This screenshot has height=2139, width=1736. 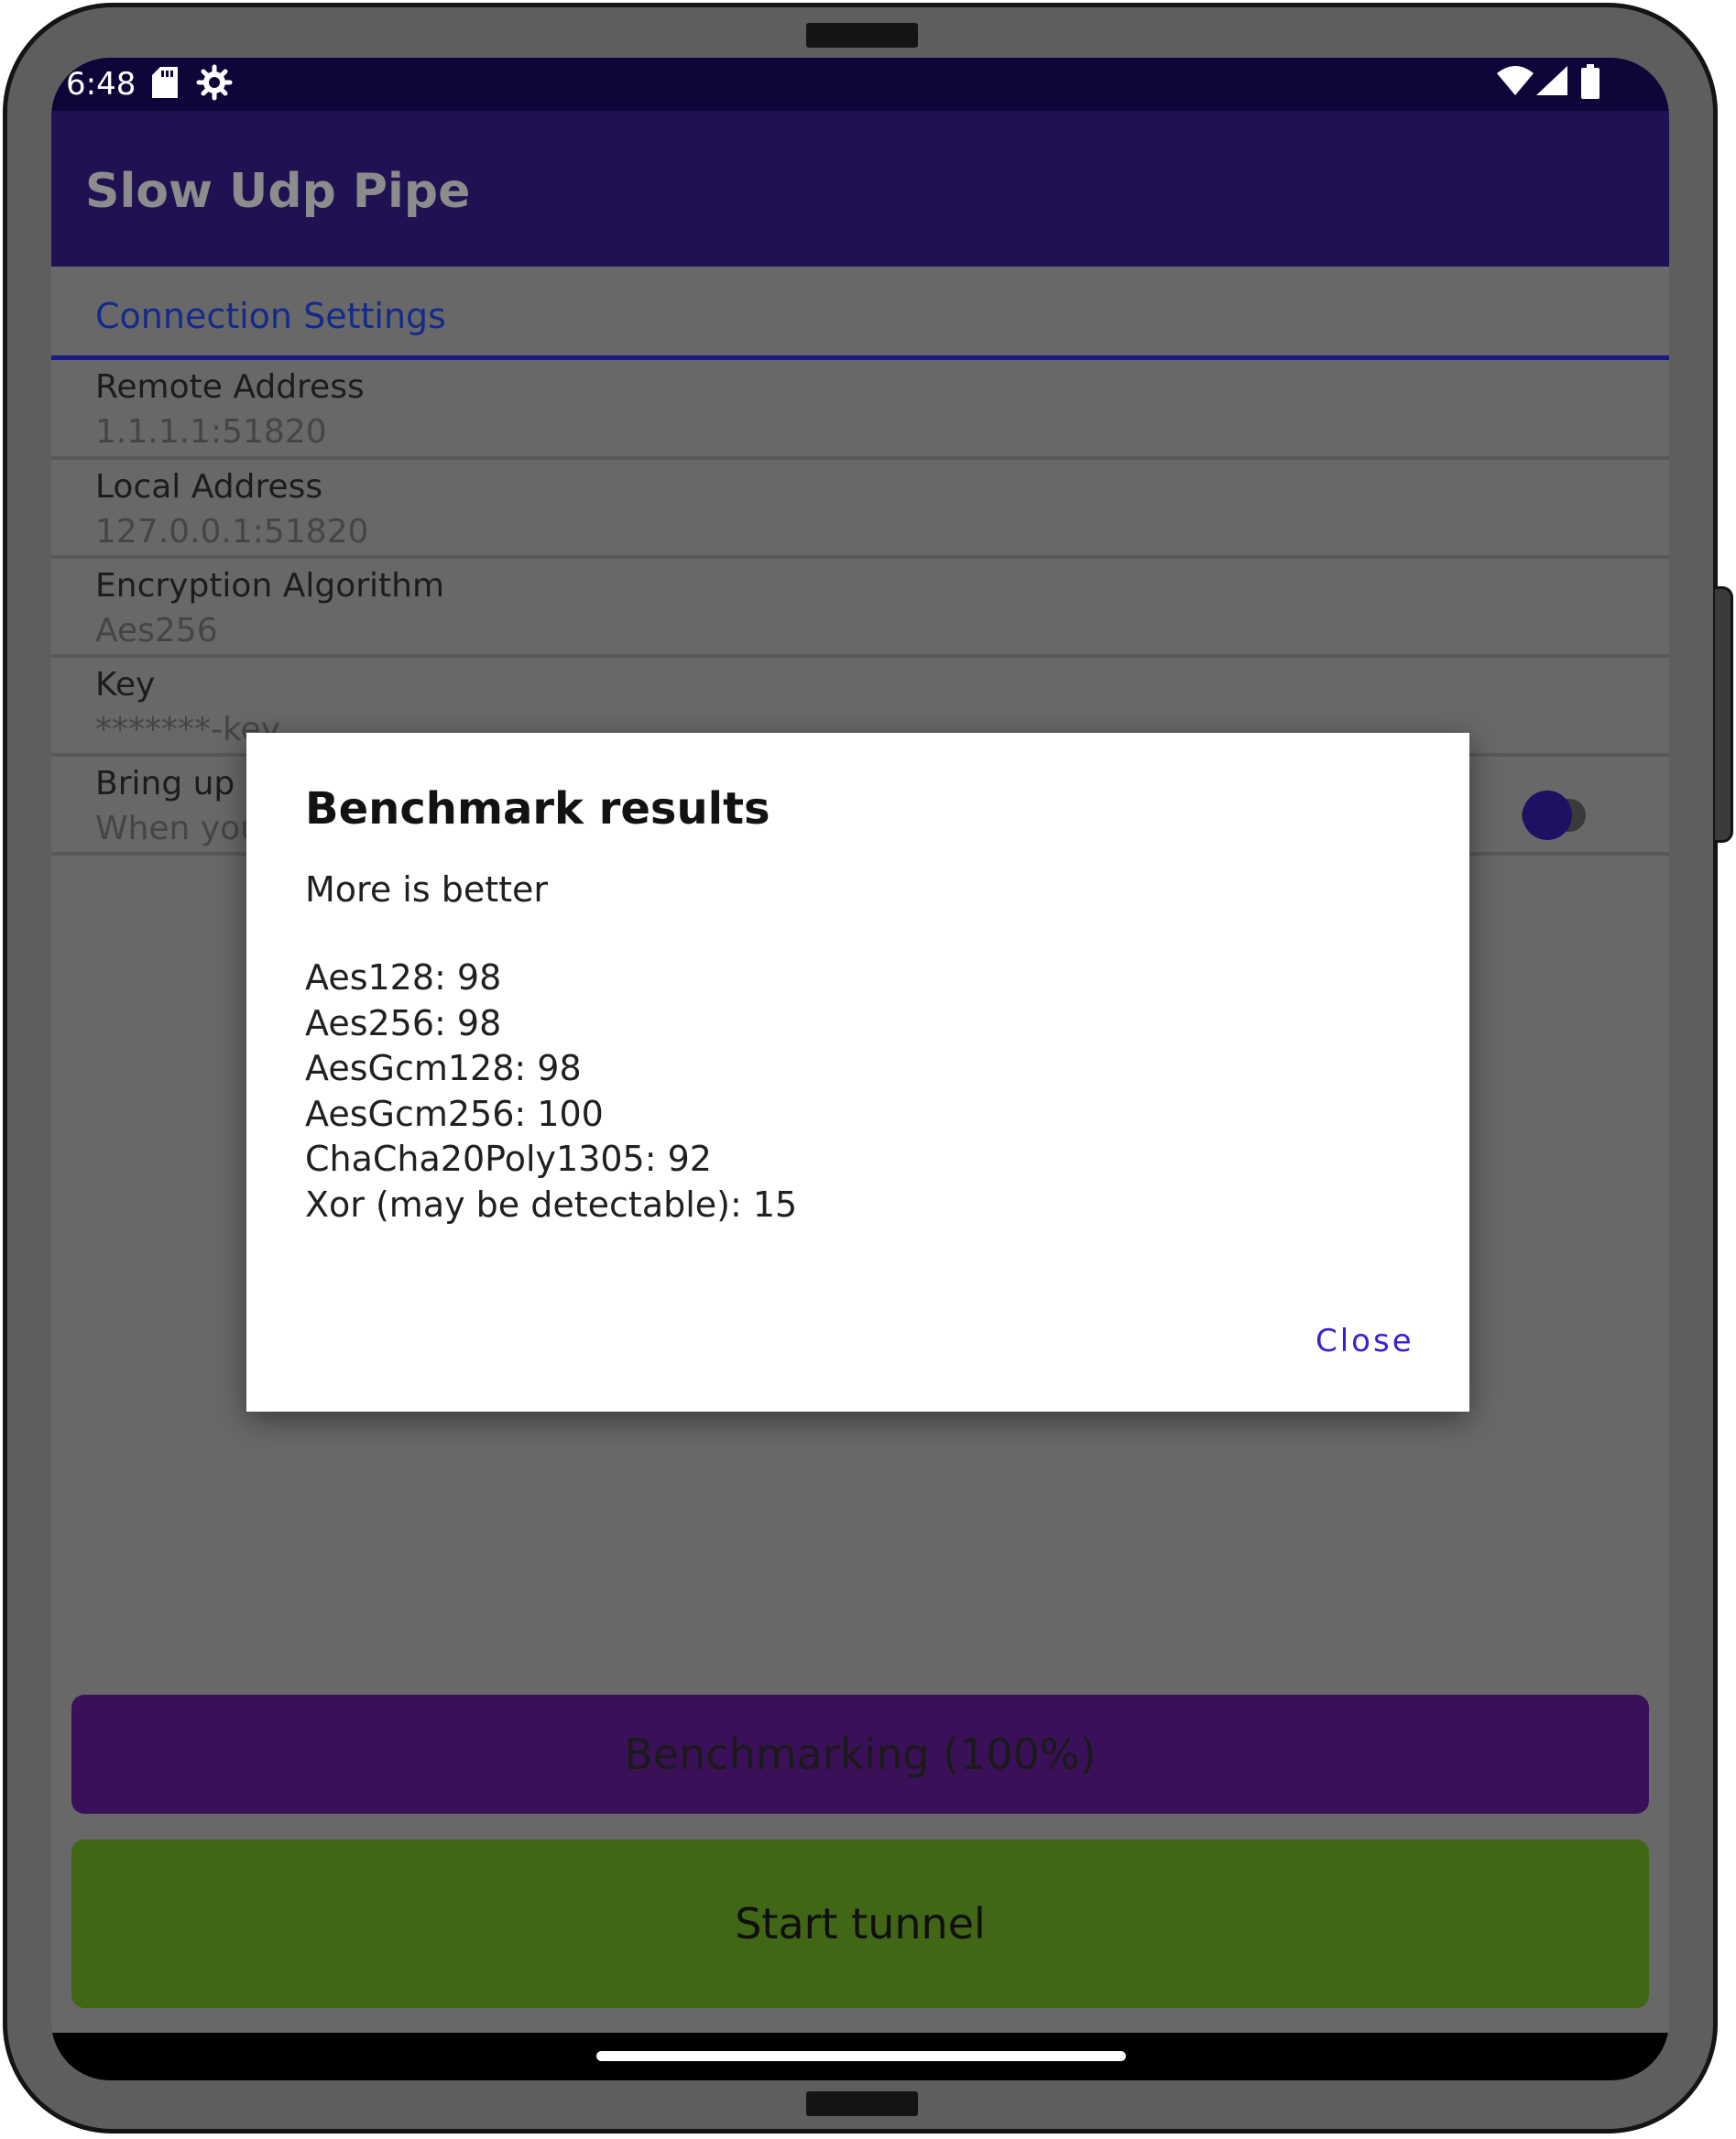 I want to click on setting-value: When you, so click(x=178, y=829).